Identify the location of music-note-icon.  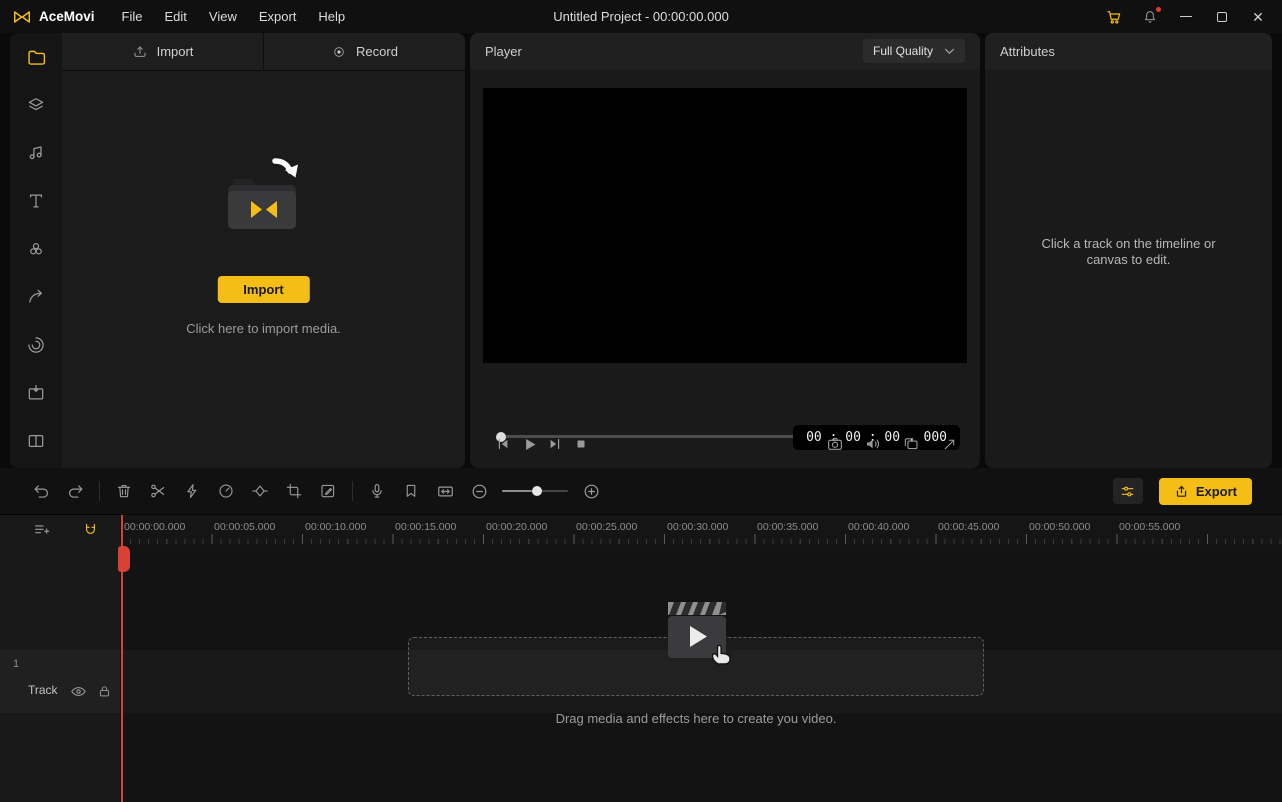
(35, 153).